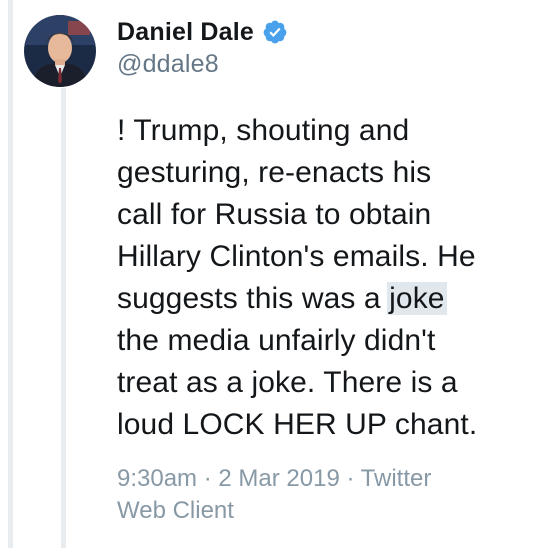  I want to click on avatar-photo-icon, so click(60, 51).